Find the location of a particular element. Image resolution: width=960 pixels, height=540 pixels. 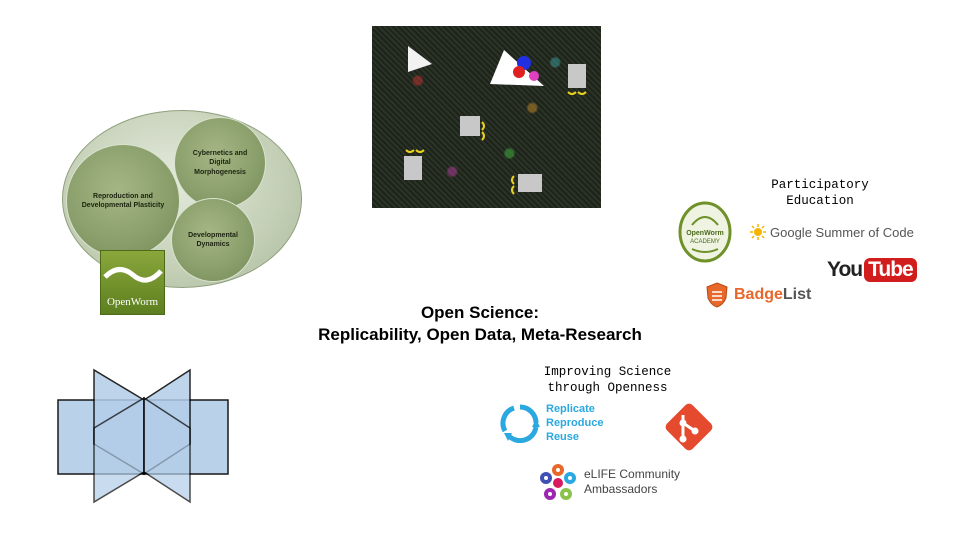

venn-circle-developmental-dynamics: Developmental Dynamics is located at coordinates (213, 240).